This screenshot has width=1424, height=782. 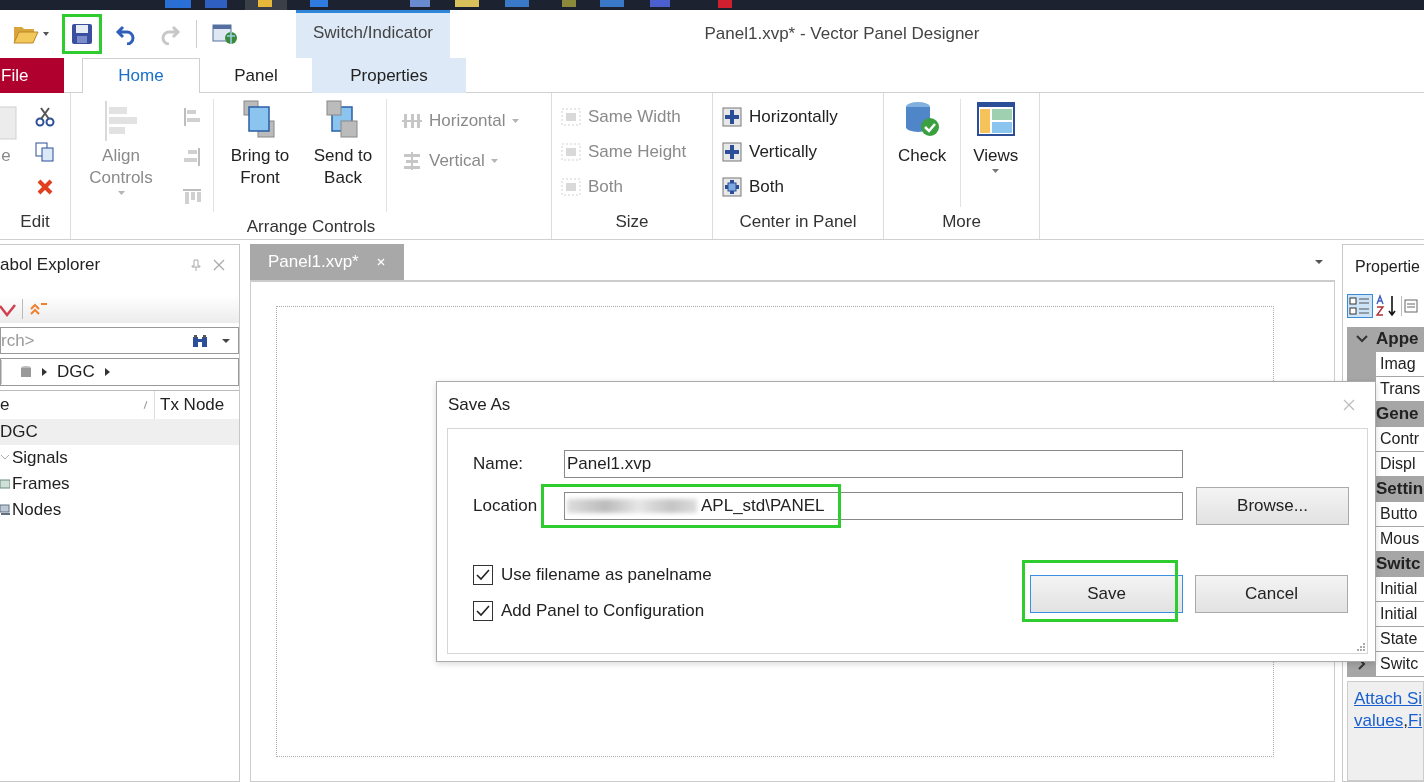 I want to click on ribbon-tab: Panel, so click(x=256, y=75).